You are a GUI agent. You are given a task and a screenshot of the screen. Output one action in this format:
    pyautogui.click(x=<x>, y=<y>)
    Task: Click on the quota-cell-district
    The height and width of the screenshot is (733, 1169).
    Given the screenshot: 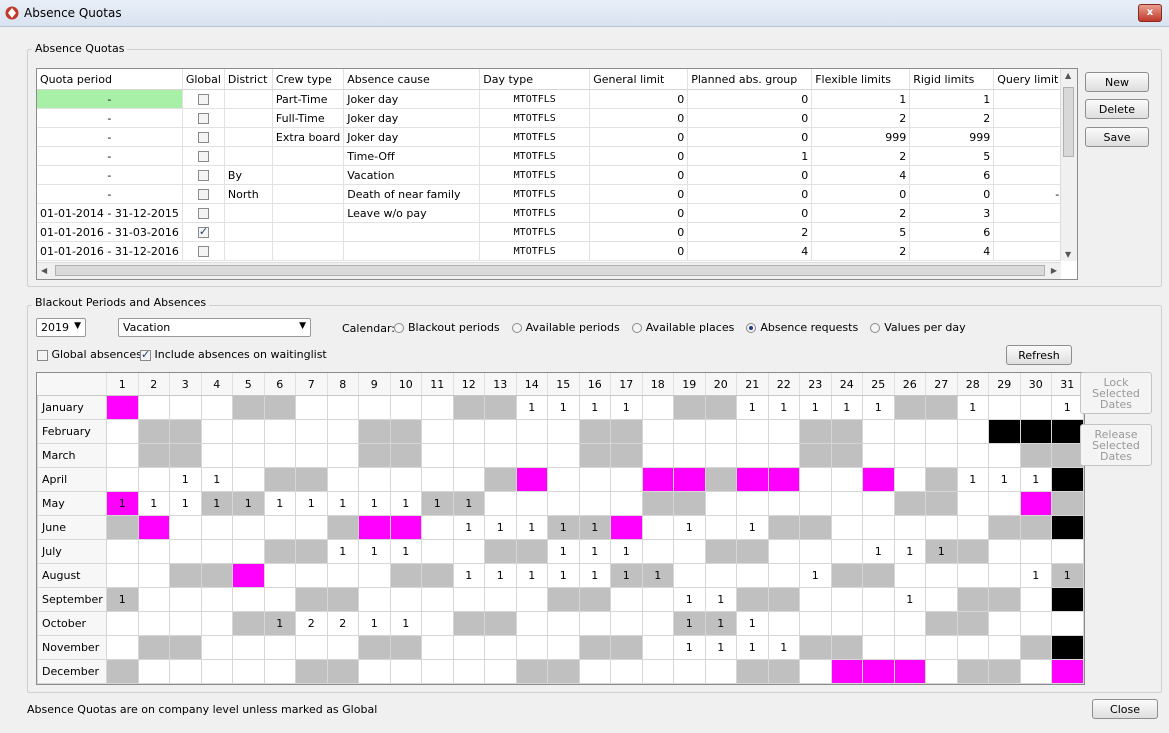 What is the action you would take?
    pyautogui.click(x=248, y=137)
    